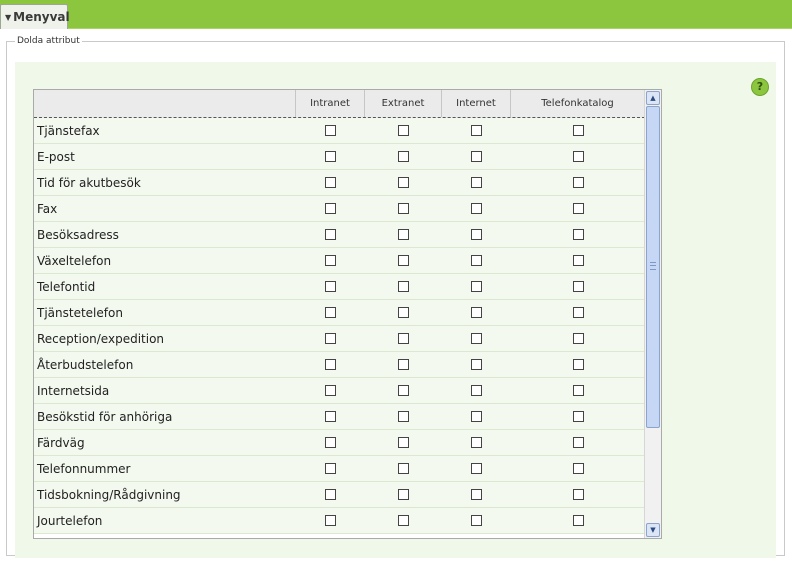  I want to click on header-internet: Internet, so click(476, 103).